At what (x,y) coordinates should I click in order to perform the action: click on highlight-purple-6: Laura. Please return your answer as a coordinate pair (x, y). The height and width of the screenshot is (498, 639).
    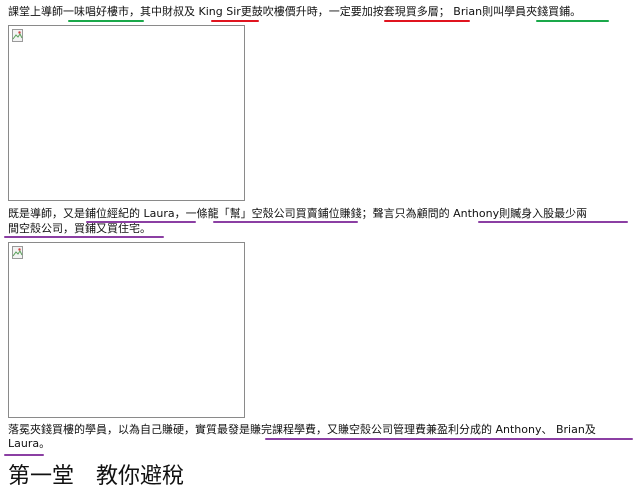
    Looking at the image, I should click on (24, 443).